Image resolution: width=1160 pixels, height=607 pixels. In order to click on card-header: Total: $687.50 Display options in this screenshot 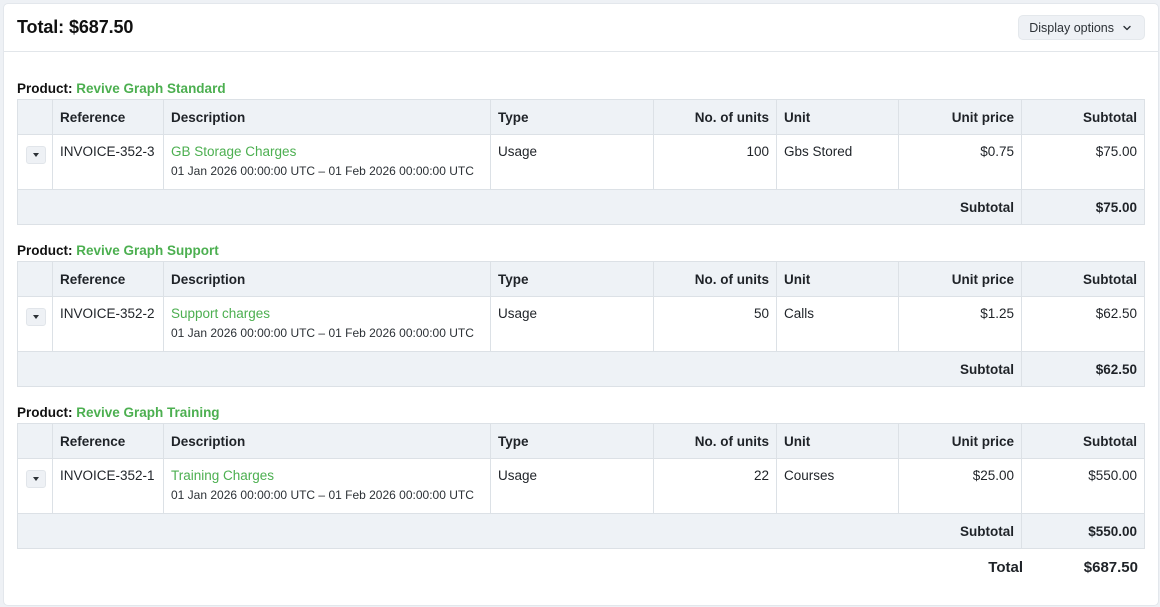, I will do `click(581, 28)`.